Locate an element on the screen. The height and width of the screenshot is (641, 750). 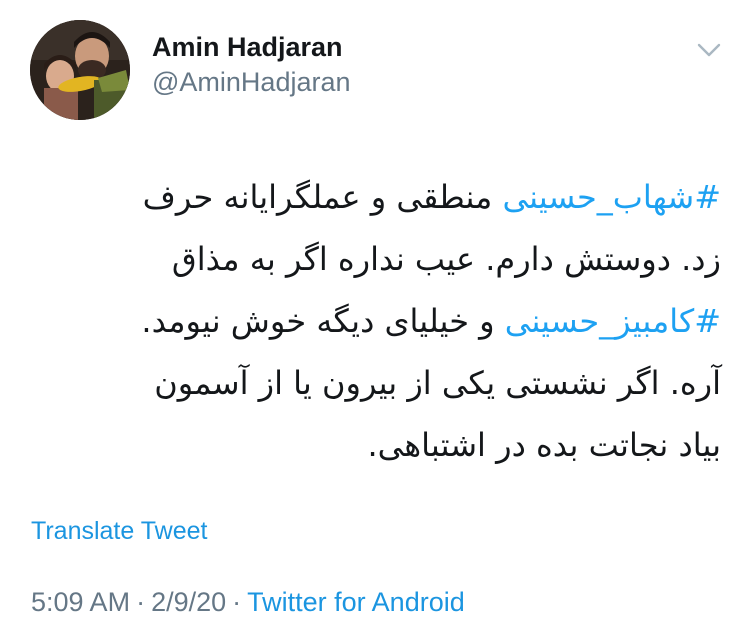
avatar-image is located at coordinates (80, 70).